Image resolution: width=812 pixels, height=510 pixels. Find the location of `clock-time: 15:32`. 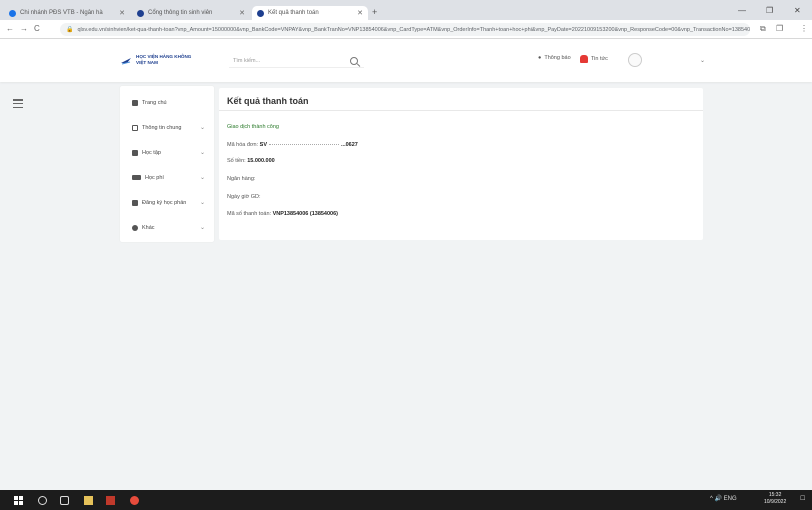

clock-time: 15:32 is located at coordinates (775, 495).